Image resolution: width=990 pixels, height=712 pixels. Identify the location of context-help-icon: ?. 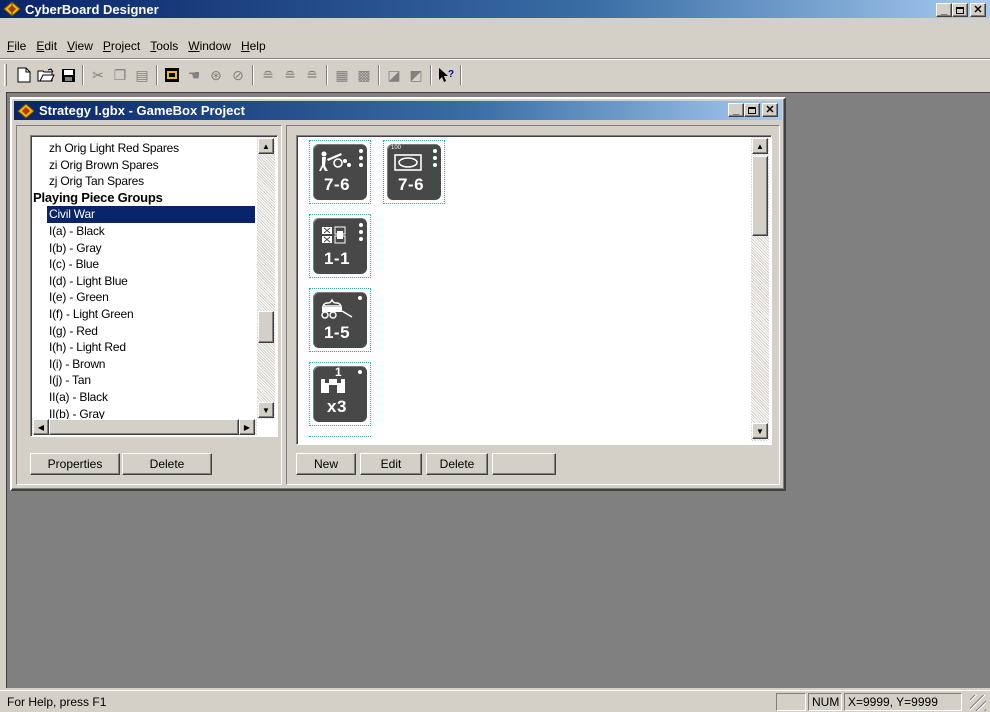
(446, 75).